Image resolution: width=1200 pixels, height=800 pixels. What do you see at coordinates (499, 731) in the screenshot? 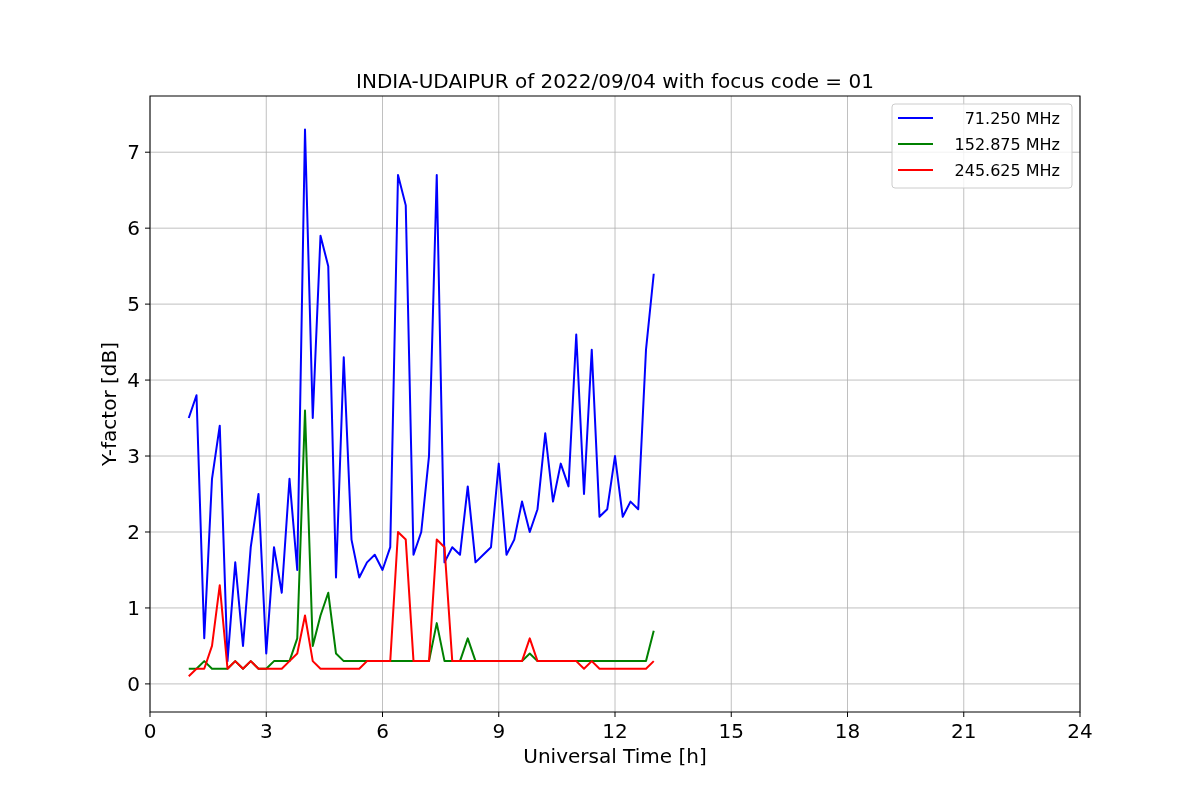
I see `x-tick-label: 9` at bounding box center [499, 731].